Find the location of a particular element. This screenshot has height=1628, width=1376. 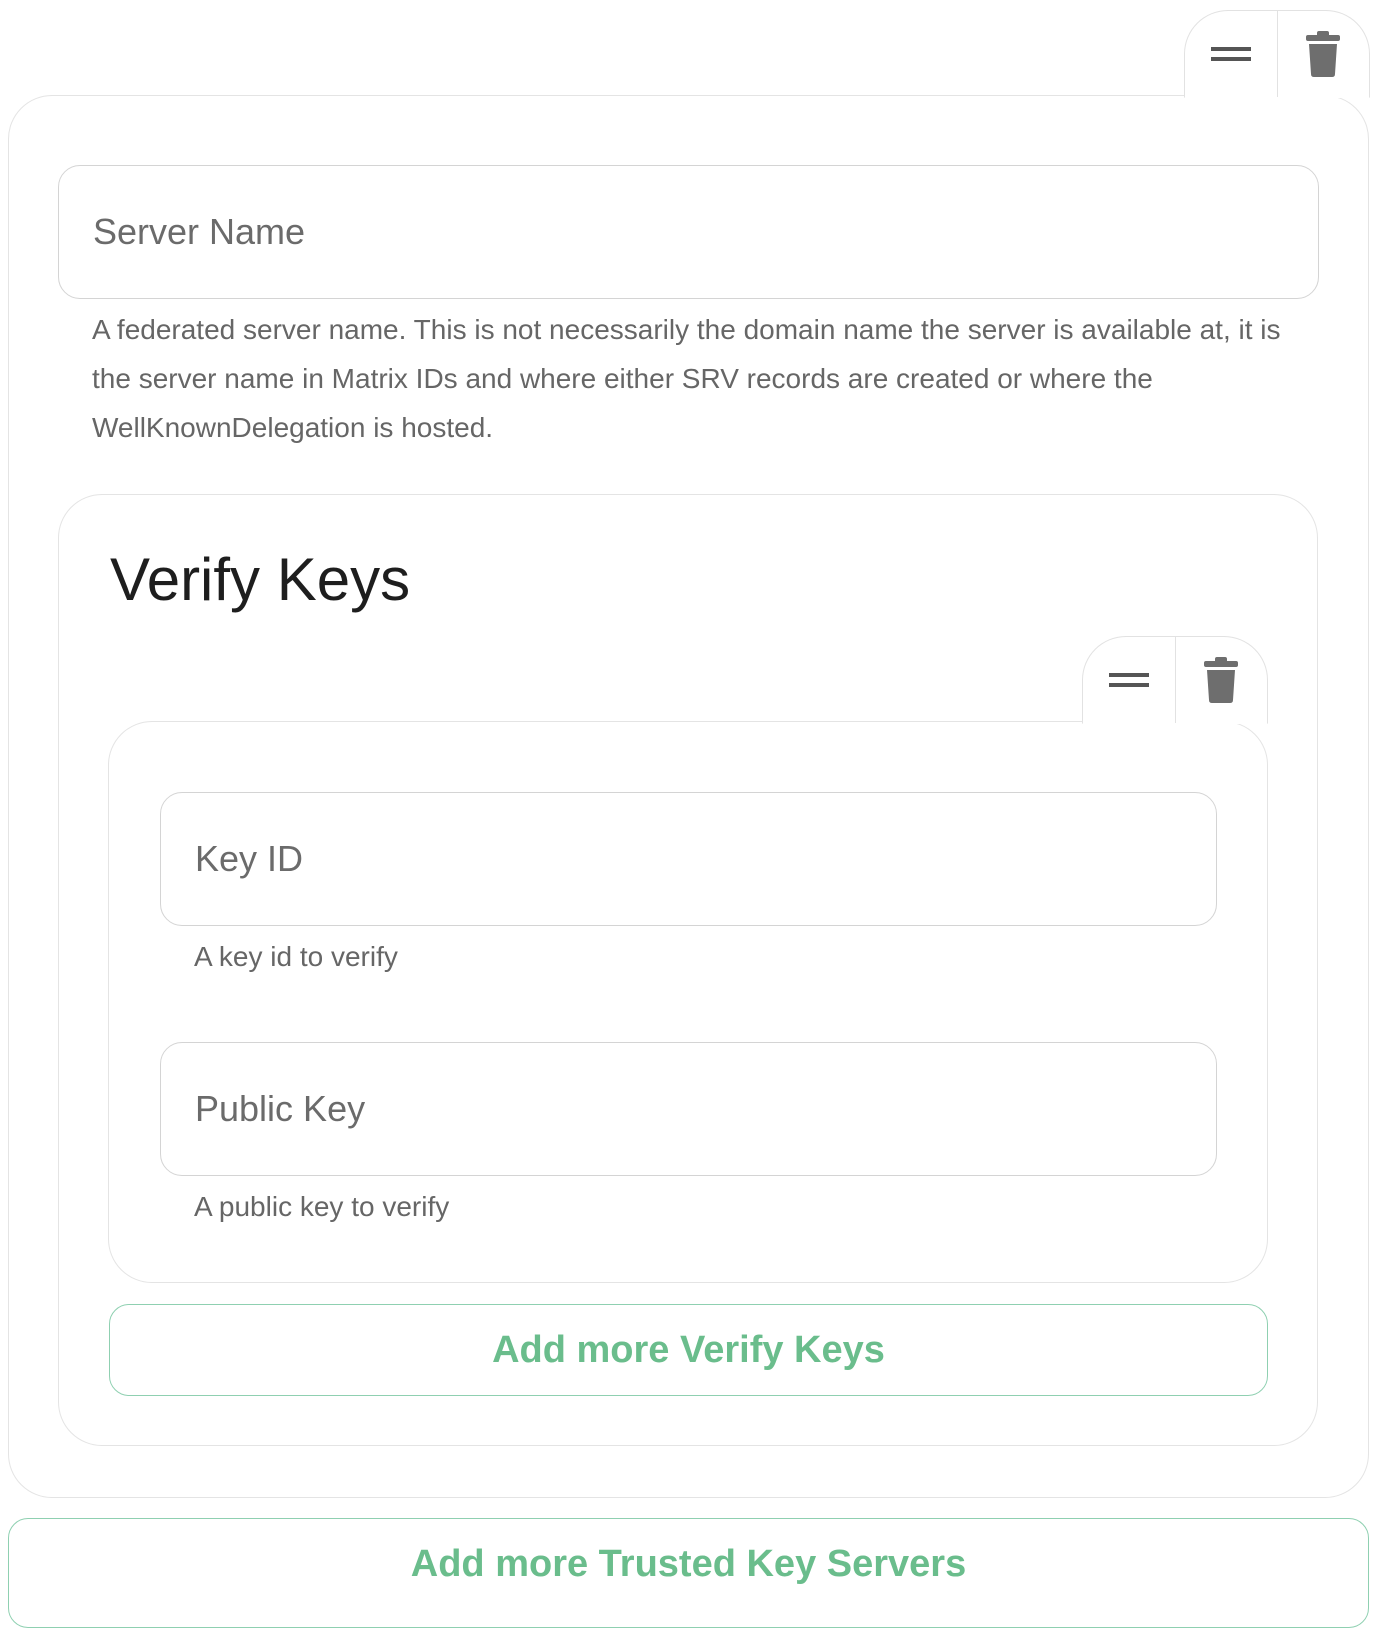

server-drag-handle is located at coordinates (1231, 54).